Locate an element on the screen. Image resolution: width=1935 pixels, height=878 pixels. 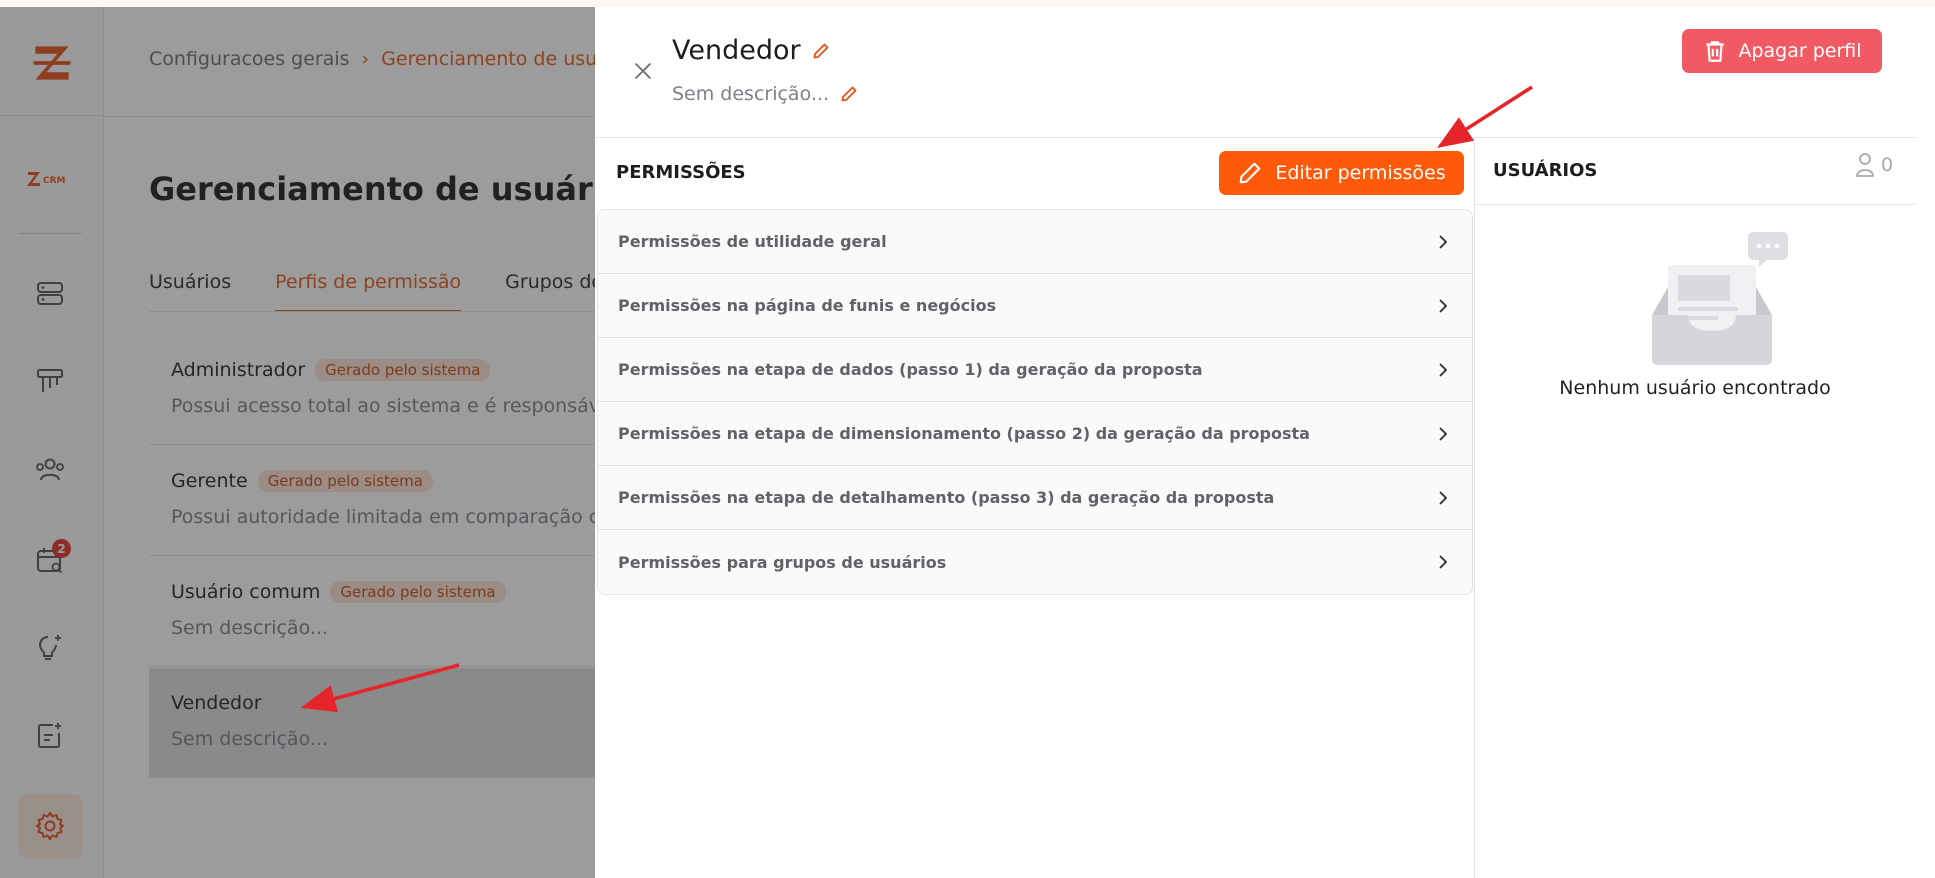
close-icon is located at coordinates (643, 71).